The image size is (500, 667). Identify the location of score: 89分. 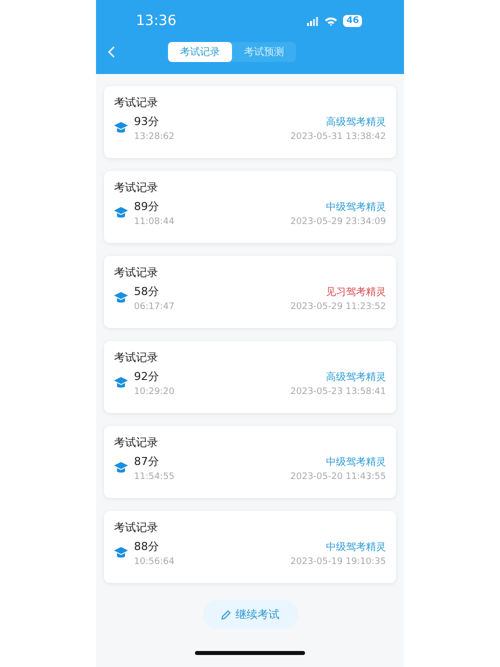
(147, 206).